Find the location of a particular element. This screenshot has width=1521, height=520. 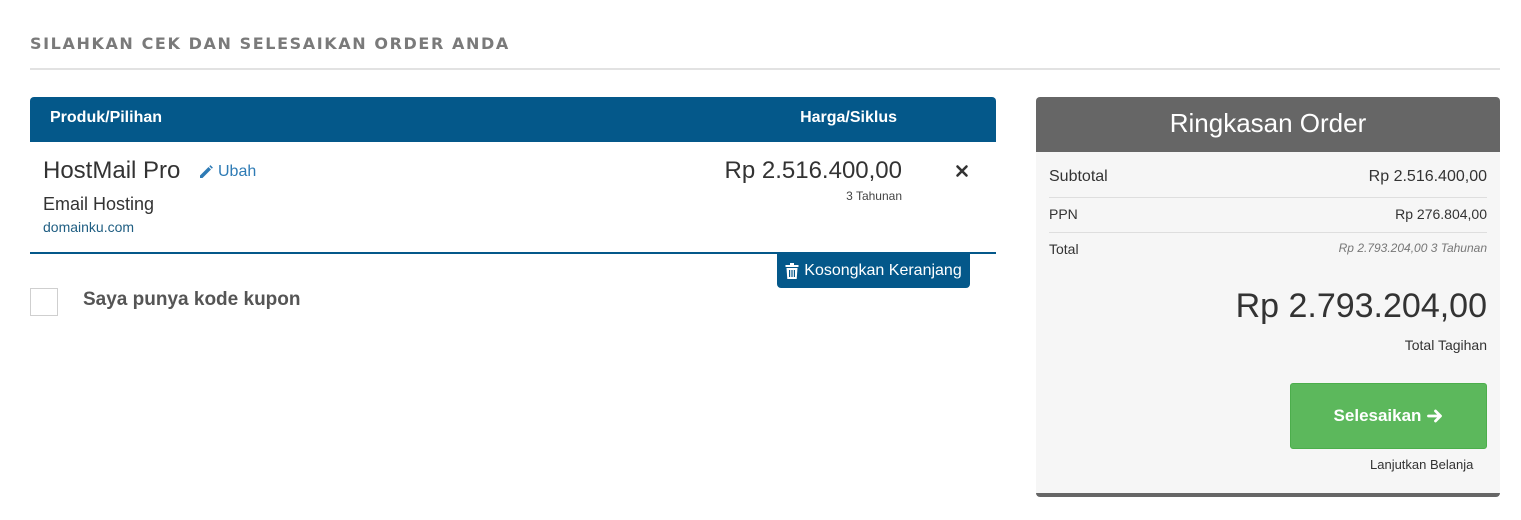

heading-divider is located at coordinates (765, 69).